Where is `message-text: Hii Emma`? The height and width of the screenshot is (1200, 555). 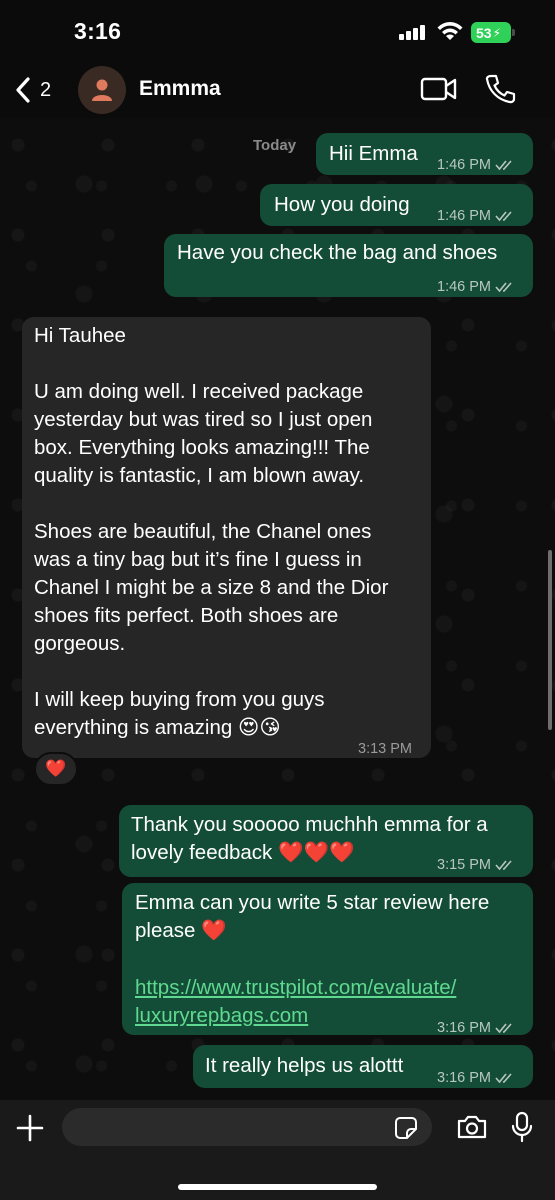
message-text: Hii Emma is located at coordinates (373, 153).